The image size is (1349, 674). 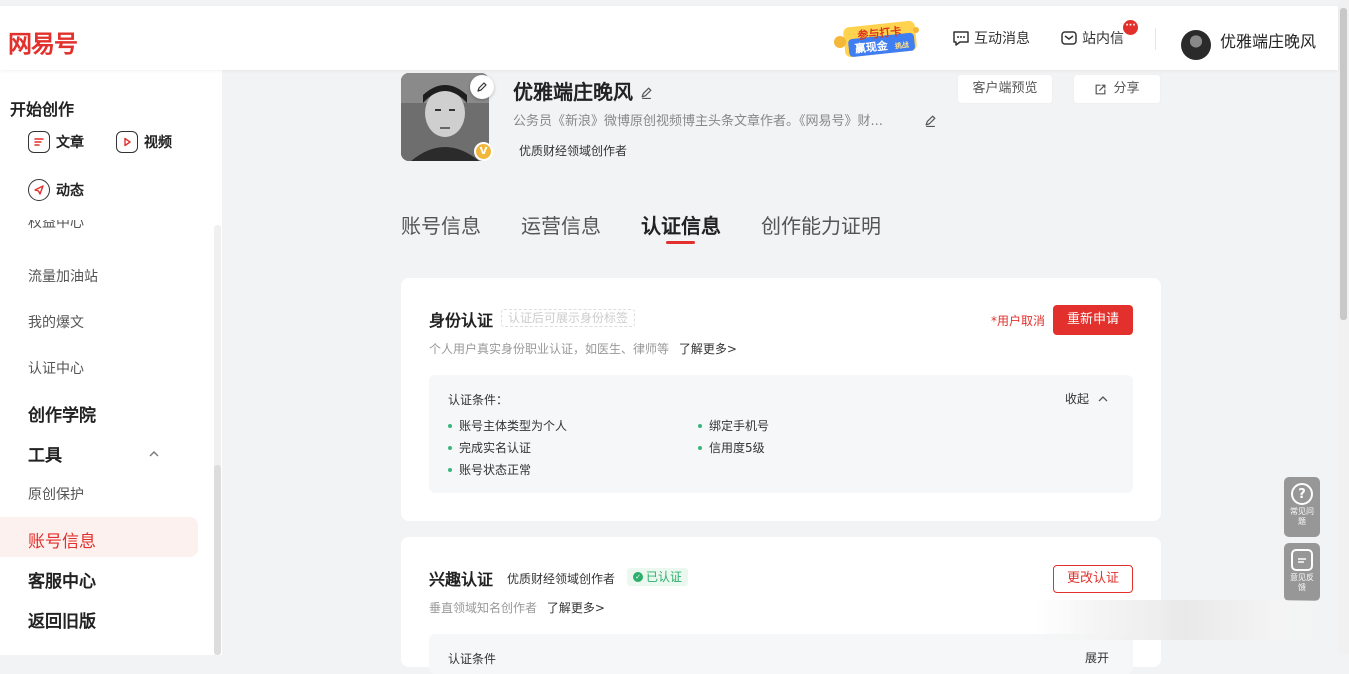 I want to click on identity-cond-label: 认证条件：, so click(x=478, y=400).